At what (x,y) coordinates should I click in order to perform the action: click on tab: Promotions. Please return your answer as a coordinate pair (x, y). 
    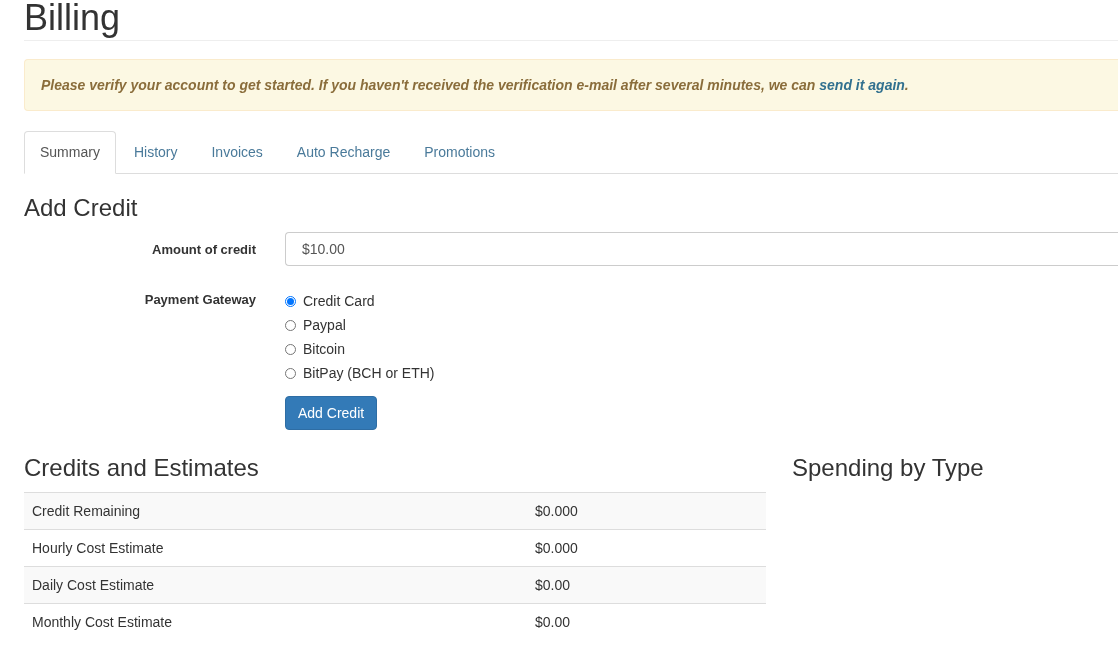
    Looking at the image, I should click on (460, 152).